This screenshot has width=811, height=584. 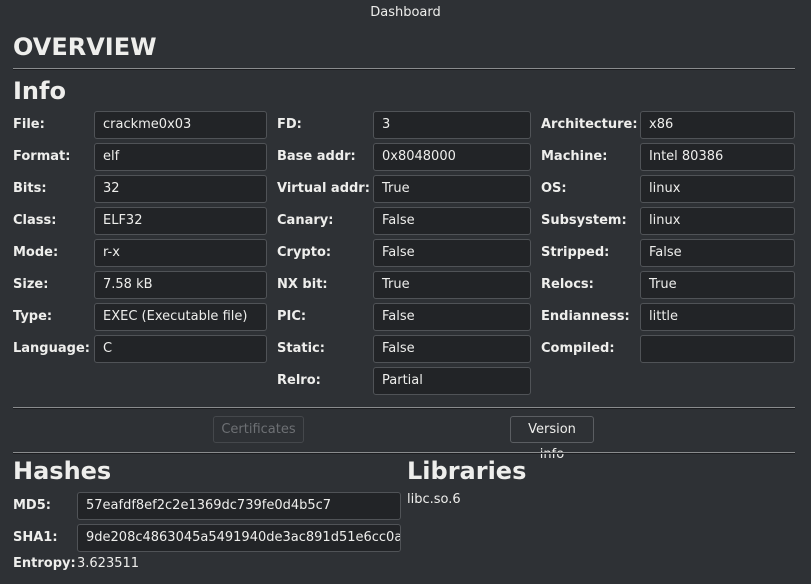 I want to click on crypto-field: False, so click(x=452, y=253).